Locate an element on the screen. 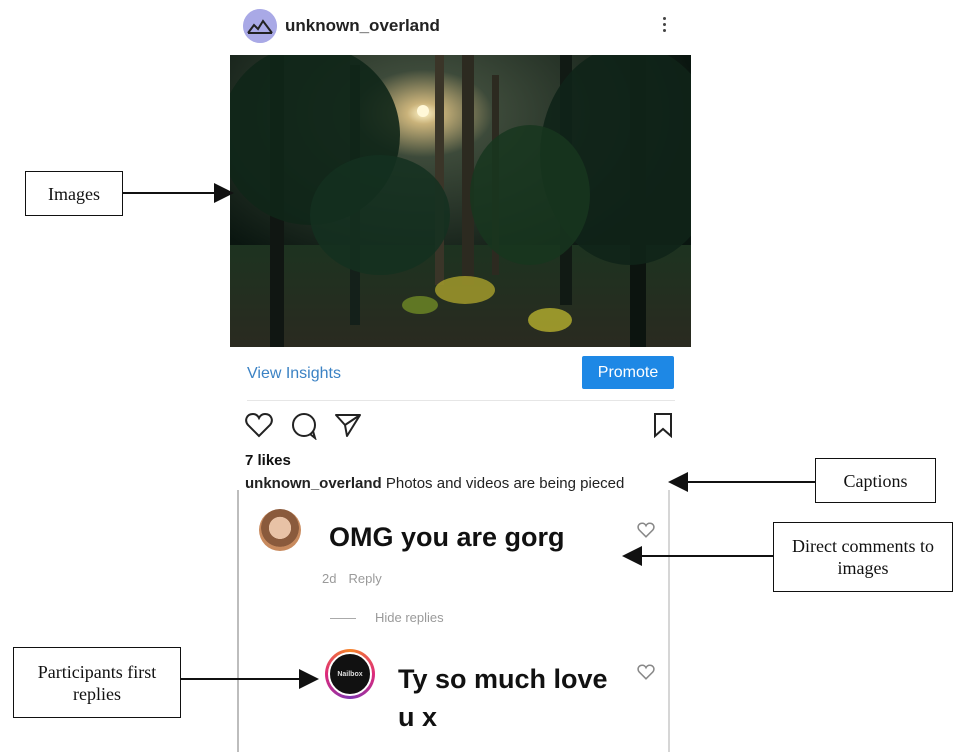  reply-like-icon is located at coordinates (646, 672).